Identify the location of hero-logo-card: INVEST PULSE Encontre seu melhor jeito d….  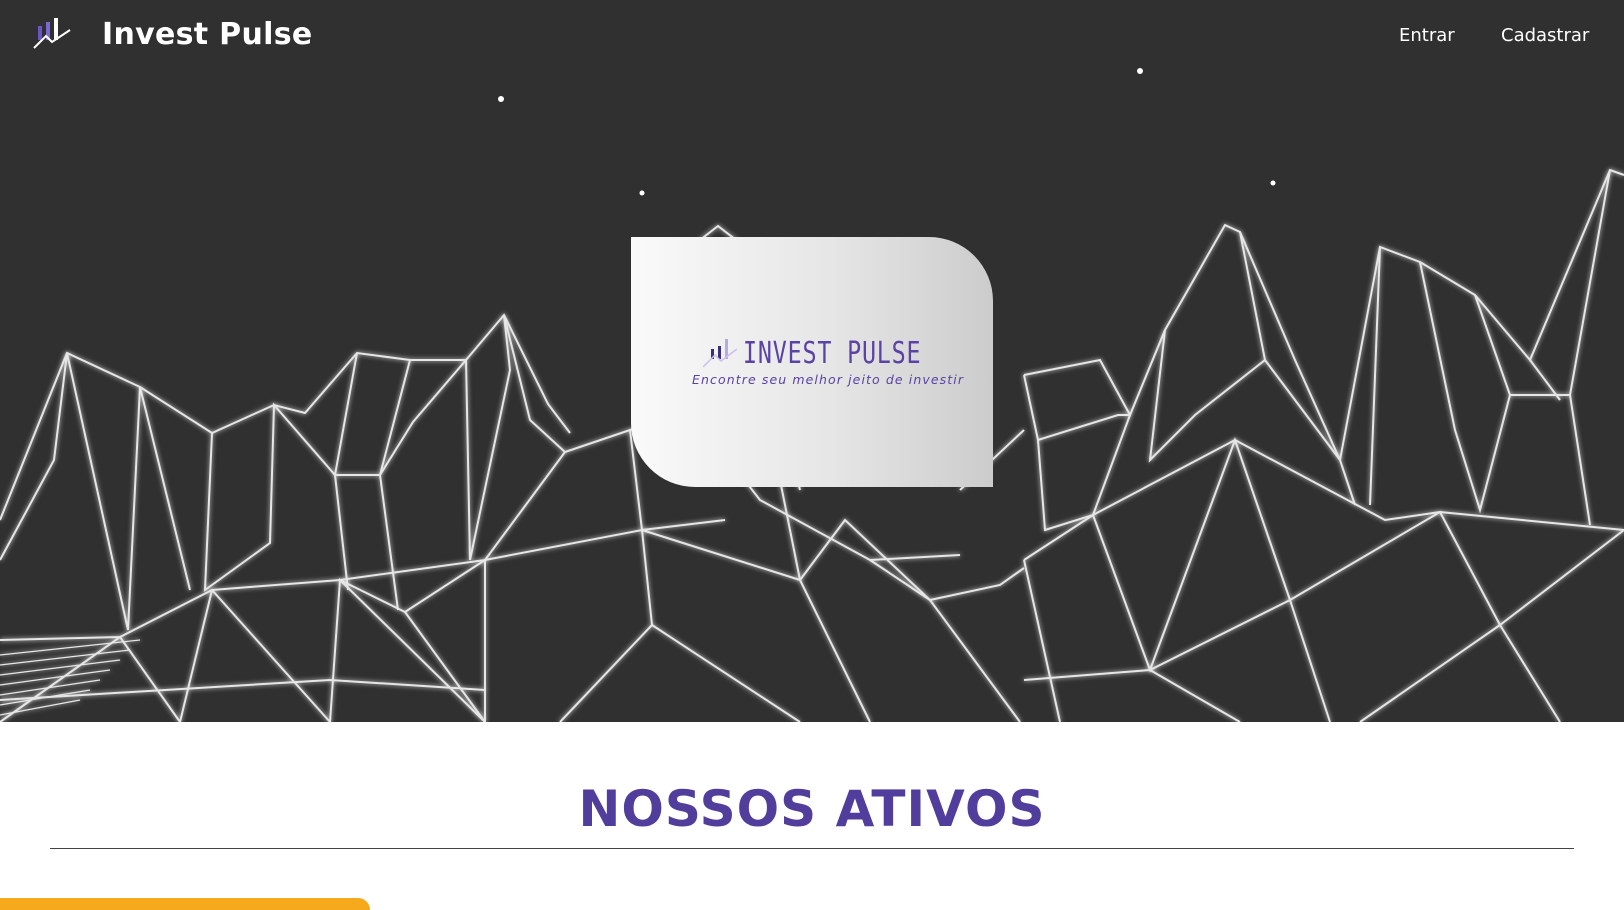
(812, 362).